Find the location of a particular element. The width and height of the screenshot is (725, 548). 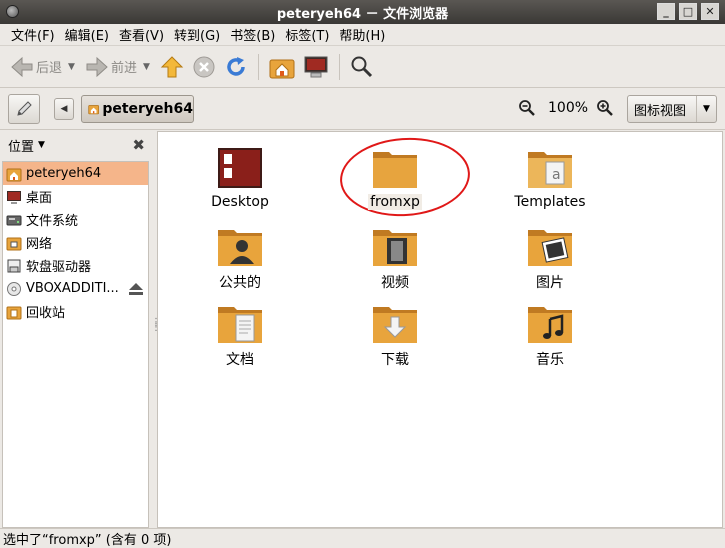

view-mode-label: 图标视图 is located at coordinates (660, 111).